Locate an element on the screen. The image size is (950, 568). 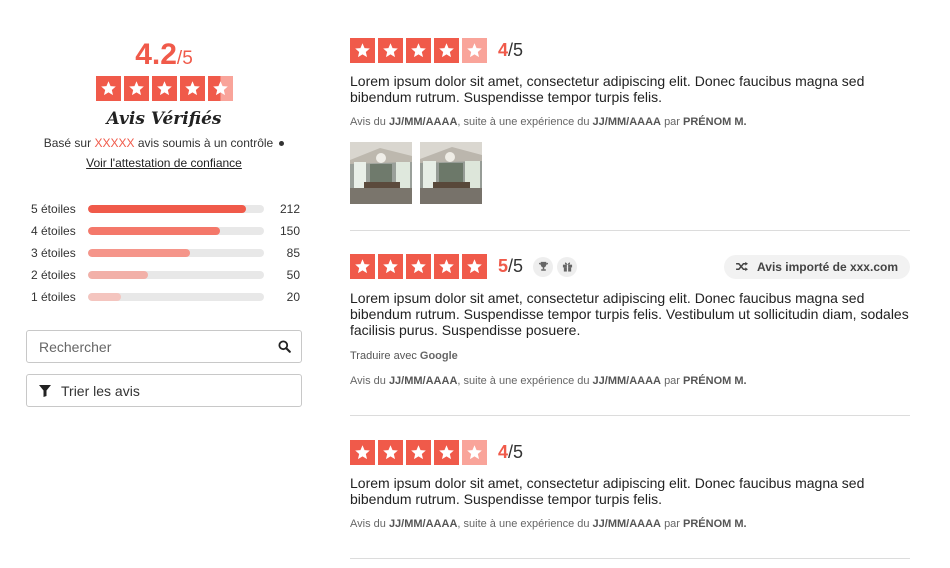
rating-bar-row: 4 étoiles 150 is located at coordinates (164, 231).